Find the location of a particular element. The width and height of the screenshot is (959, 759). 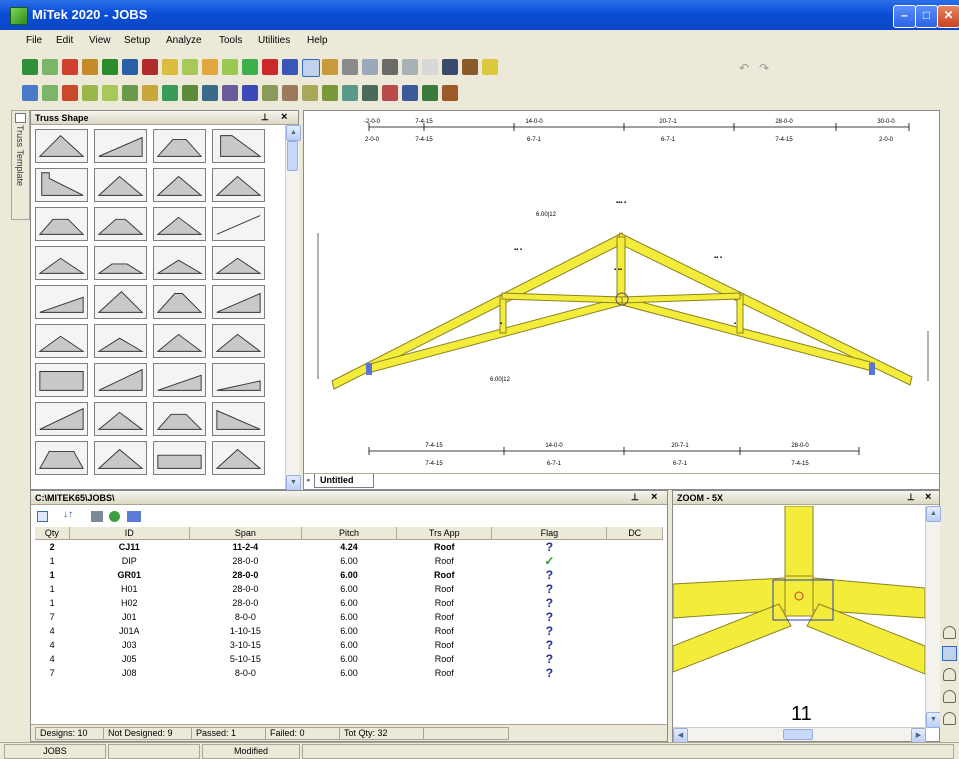

table-row: 4 J03 3-10-15 6.00 Roof? is located at coordinates (349, 645).